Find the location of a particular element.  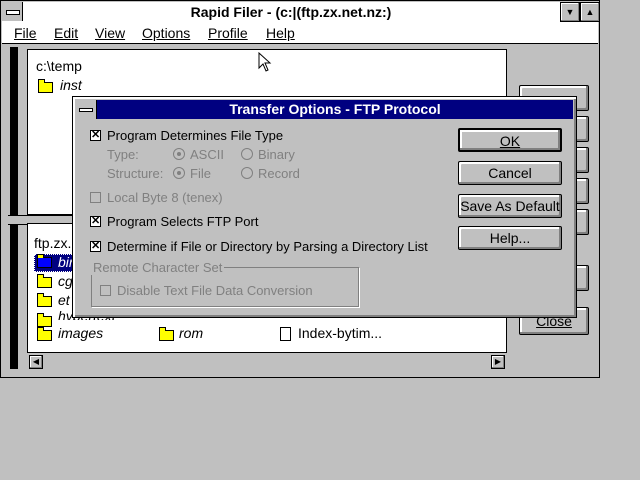

record-radio is located at coordinates (247, 173).